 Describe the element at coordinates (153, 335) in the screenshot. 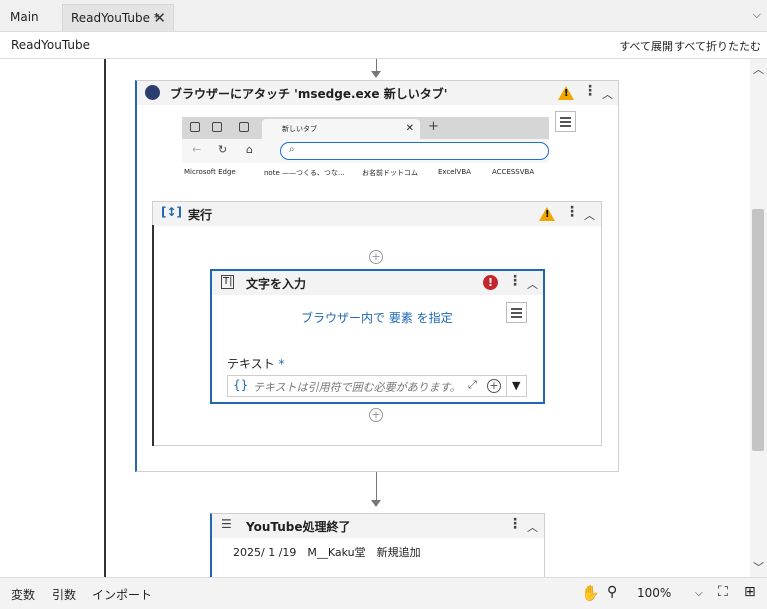

I see `execute-left-border` at that location.